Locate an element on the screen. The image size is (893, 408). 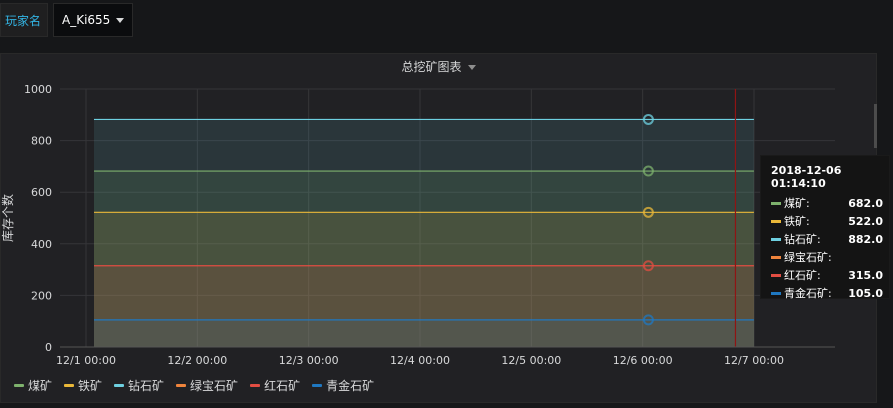
y-tick-label: 0 is located at coordinates (48, 347).